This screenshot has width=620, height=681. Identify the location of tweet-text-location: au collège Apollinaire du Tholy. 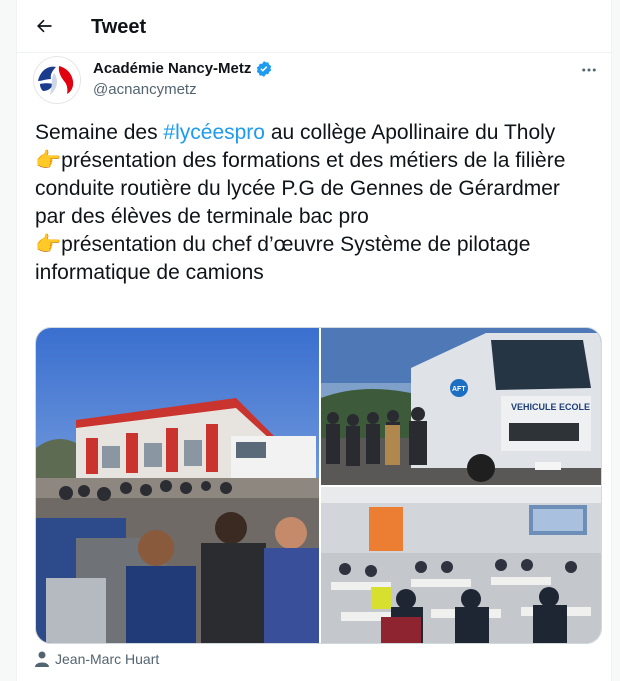
(410, 132).